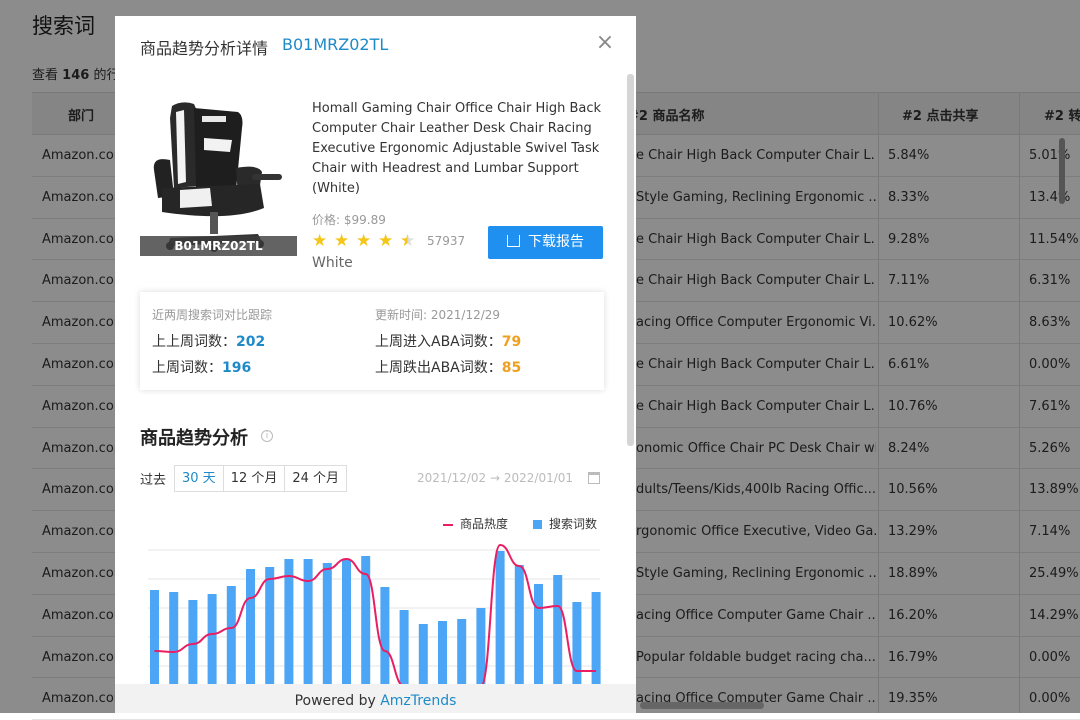  I want to click on tab-24-months: 24 个月, so click(315, 478).